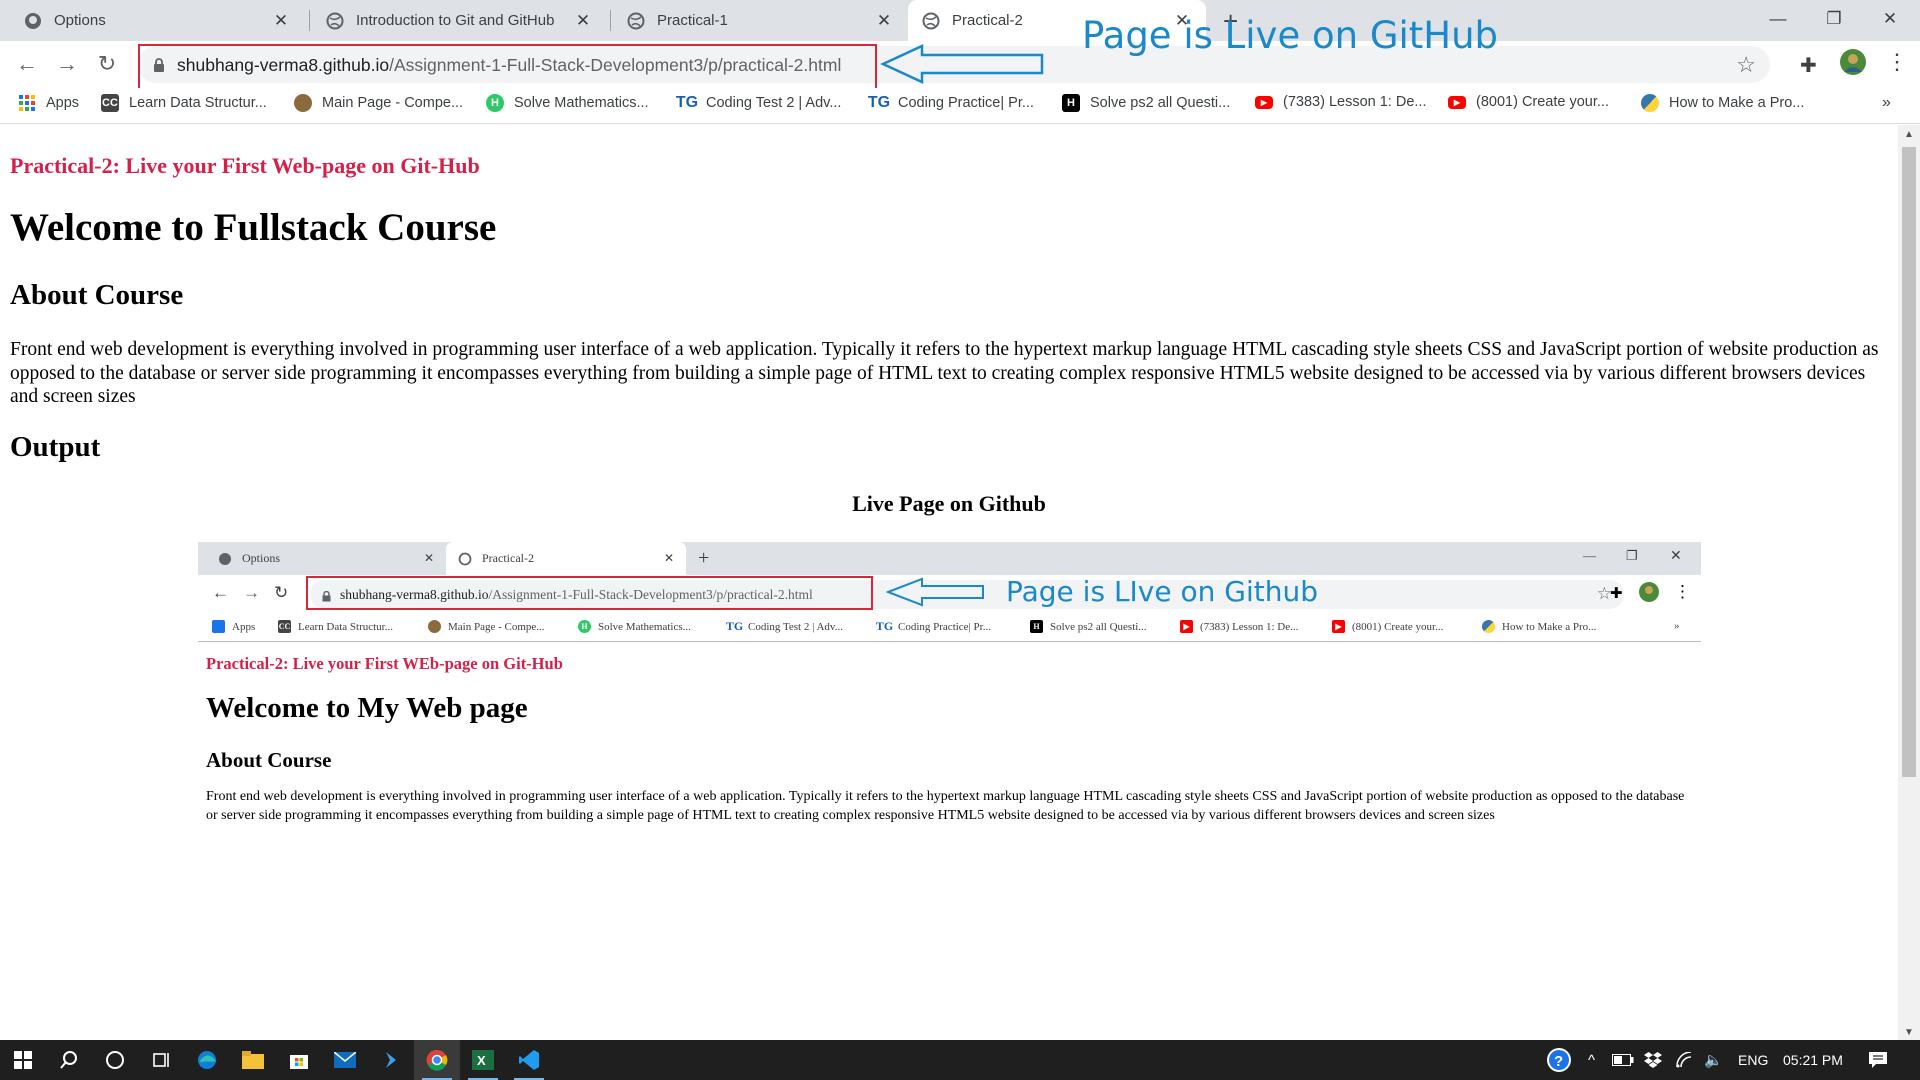  What do you see at coordinates (1853, 65) in the screenshot?
I see `avatar` at bounding box center [1853, 65].